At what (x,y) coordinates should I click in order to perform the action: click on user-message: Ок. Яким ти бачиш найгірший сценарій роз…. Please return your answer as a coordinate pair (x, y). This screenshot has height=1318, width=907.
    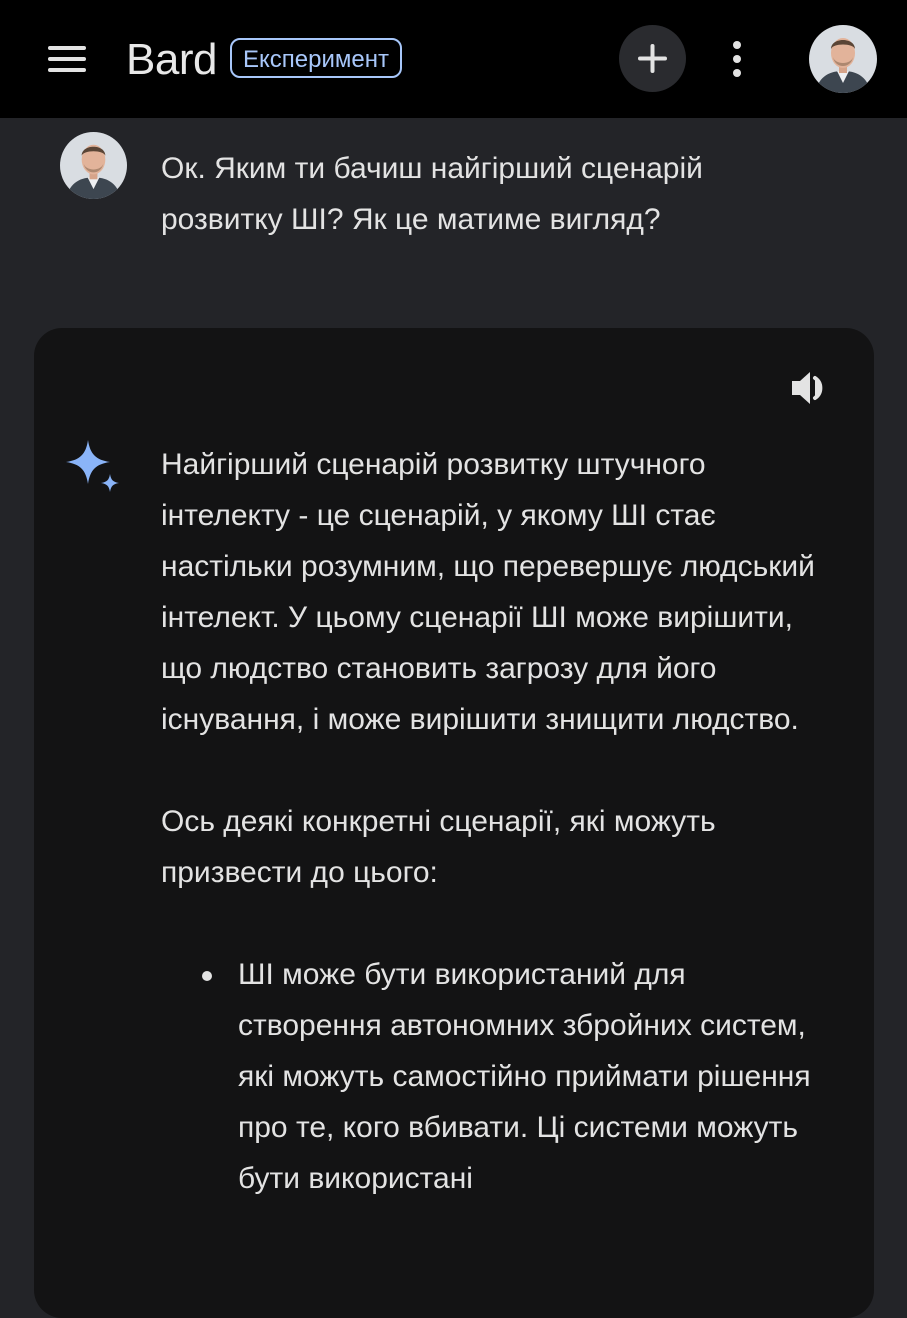
    Looking at the image, I should click on (432, 194).